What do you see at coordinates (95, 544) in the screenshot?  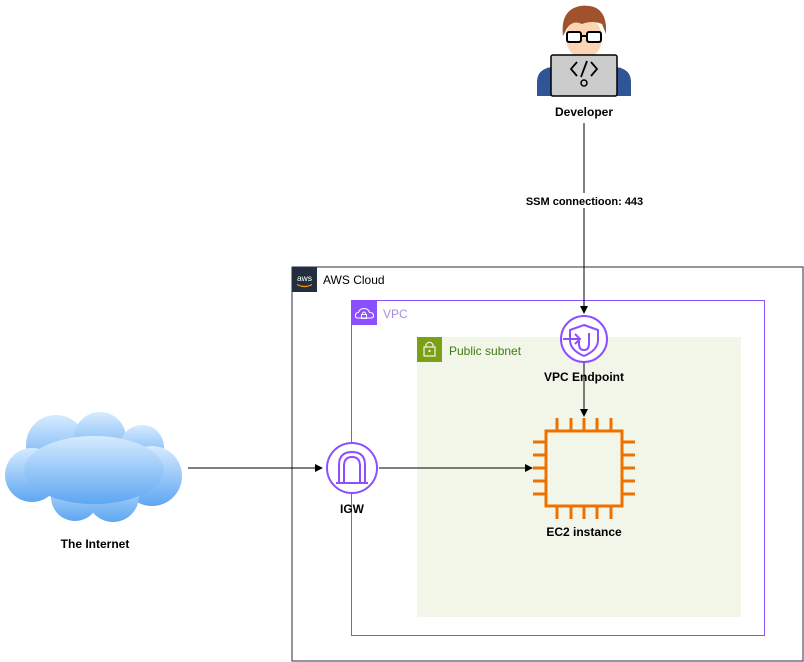 I see `internet-label: The Internet` at bounding box center [95, 544].